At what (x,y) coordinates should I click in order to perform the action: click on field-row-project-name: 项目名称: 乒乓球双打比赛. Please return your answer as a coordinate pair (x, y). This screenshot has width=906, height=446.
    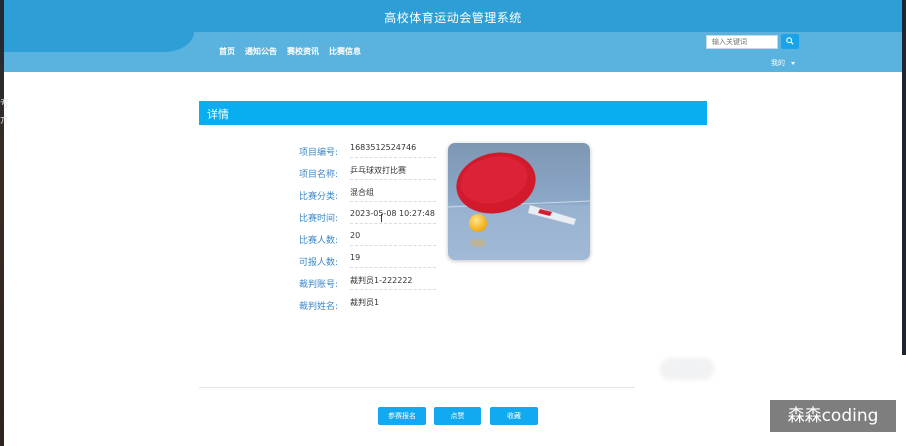
    Looking at the image, I should click on (360, 173).